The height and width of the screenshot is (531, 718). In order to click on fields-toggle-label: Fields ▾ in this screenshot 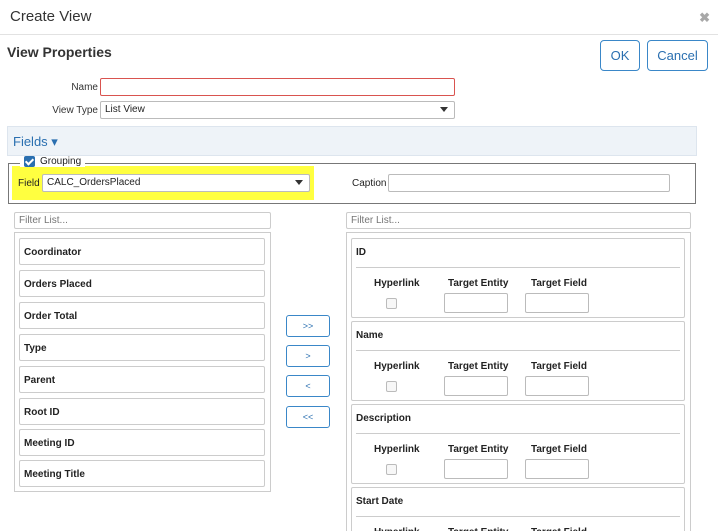, I will do `click(35, 141)`.